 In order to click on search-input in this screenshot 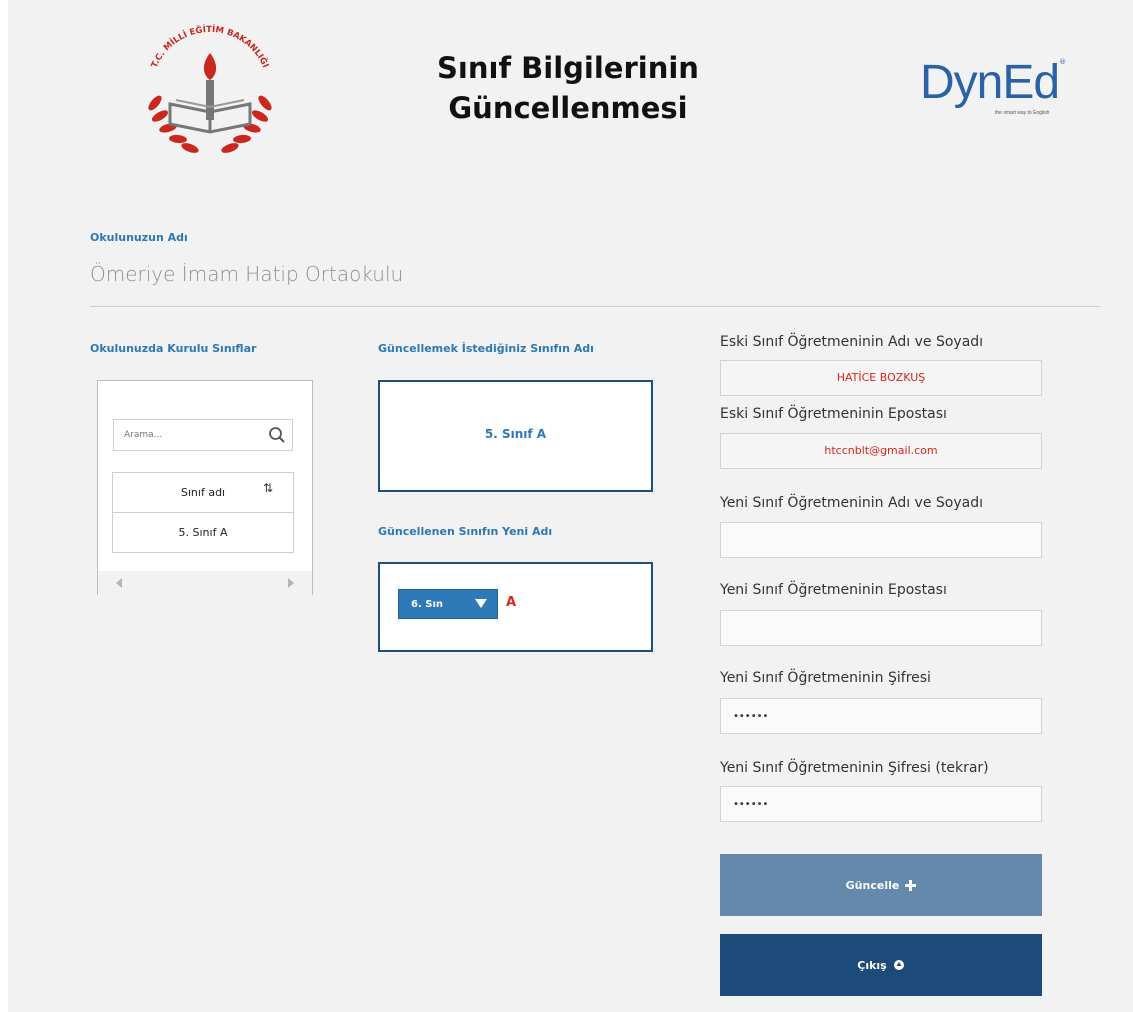, I will do `click(194, 435)`.